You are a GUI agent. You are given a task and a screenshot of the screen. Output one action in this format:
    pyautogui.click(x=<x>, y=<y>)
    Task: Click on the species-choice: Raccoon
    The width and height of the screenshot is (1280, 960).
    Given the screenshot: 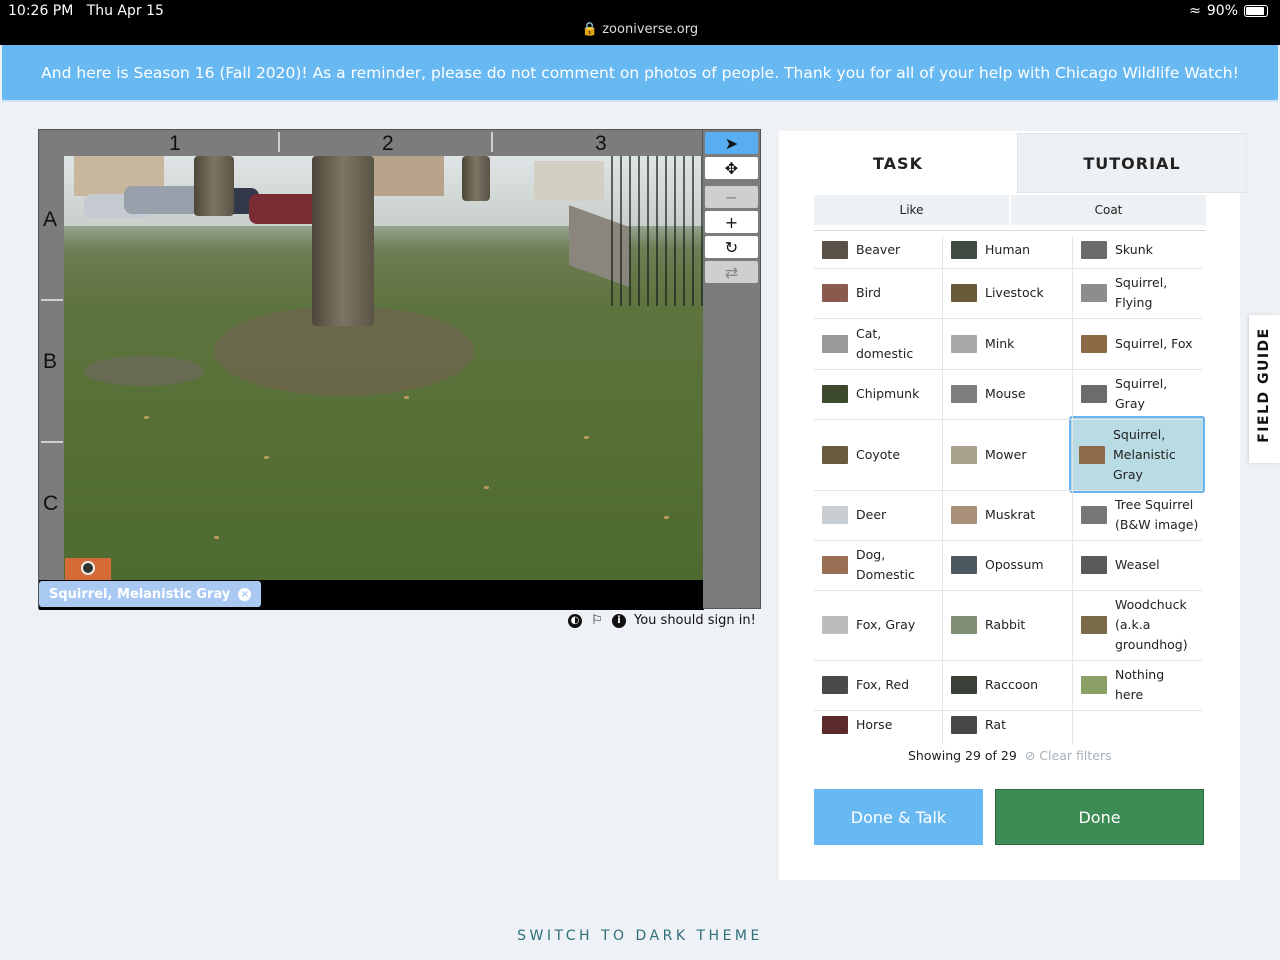 What is the action you would take?
    pyautogui.click(x=1007, y=685)
    